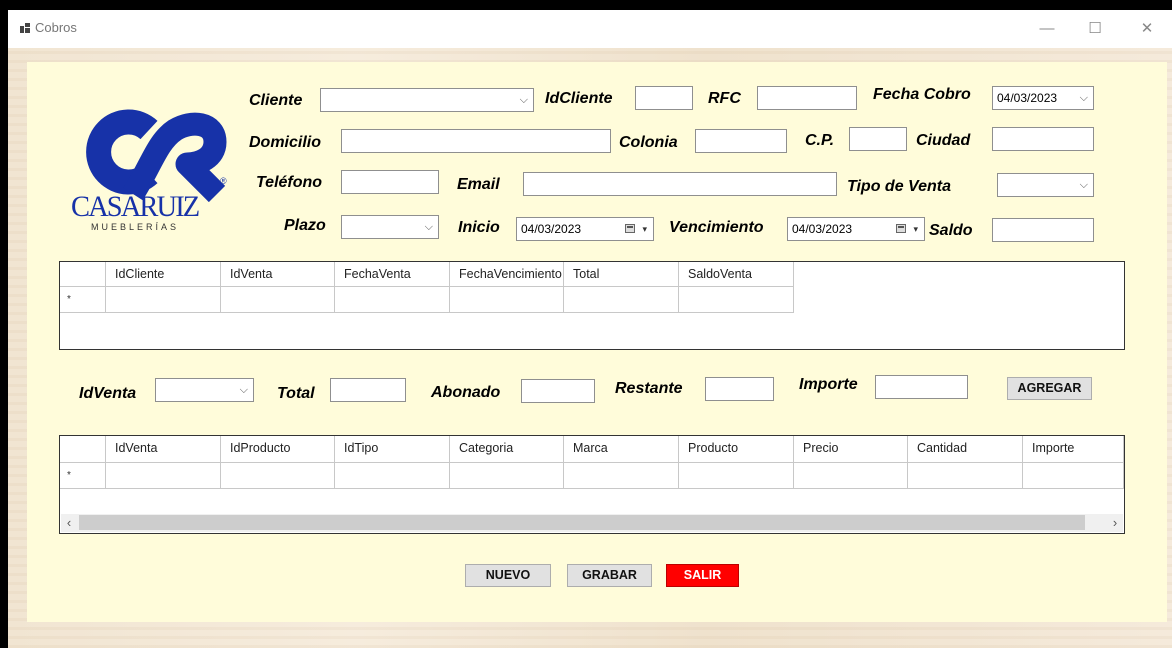  Describe the element at coordinates (1045, 185) in the screenshot. I see `tipo-venta-combo: ⌵` at that location.